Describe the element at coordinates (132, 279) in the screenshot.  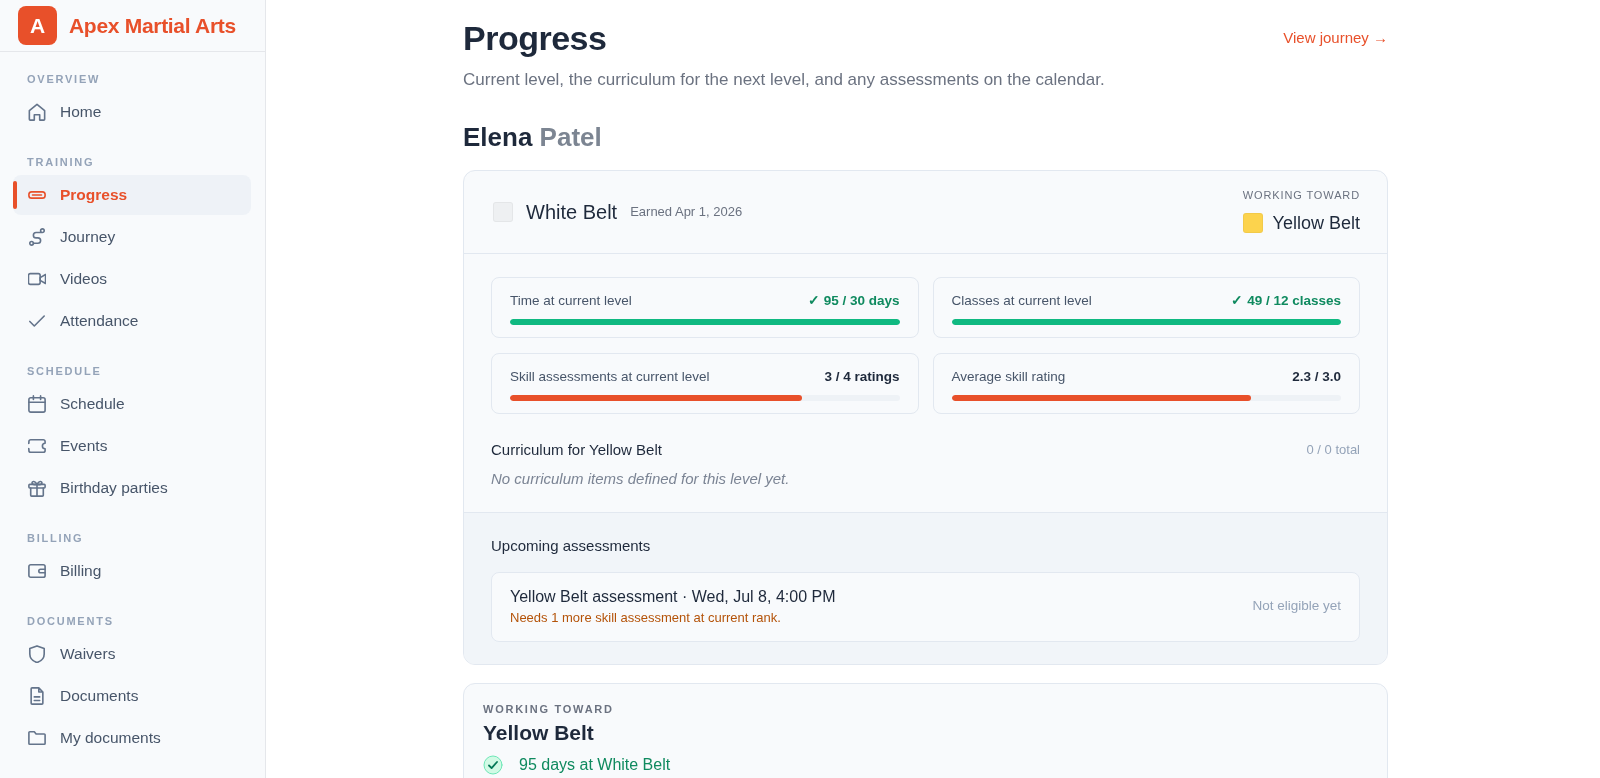
I see `sidebar-item: Videos` at that location.